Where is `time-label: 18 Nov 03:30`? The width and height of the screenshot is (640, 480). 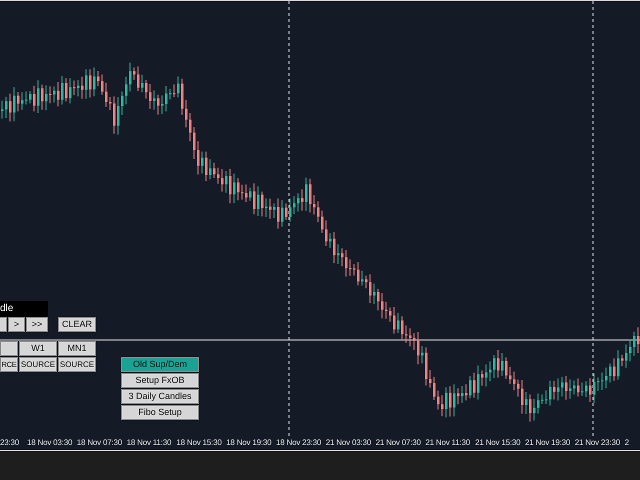 time-label: 18 Nov 03:30 is located at coordinates (50, 443).